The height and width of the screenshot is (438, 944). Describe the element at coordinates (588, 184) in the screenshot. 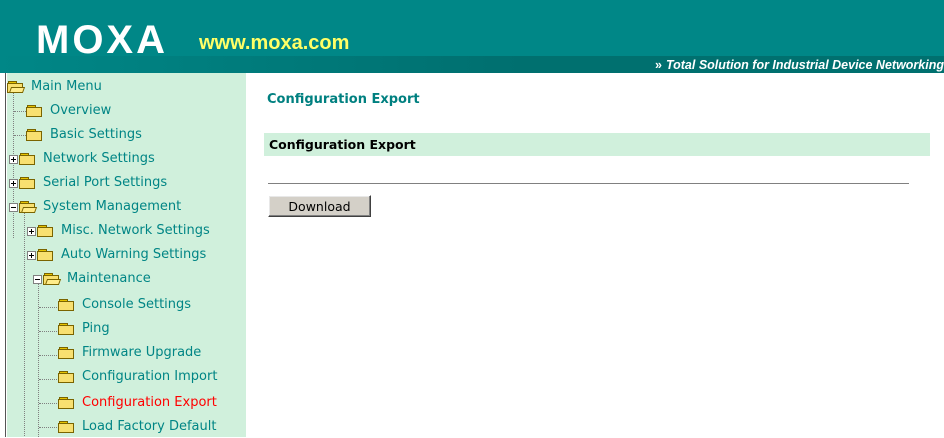

I see `divider` at that location.